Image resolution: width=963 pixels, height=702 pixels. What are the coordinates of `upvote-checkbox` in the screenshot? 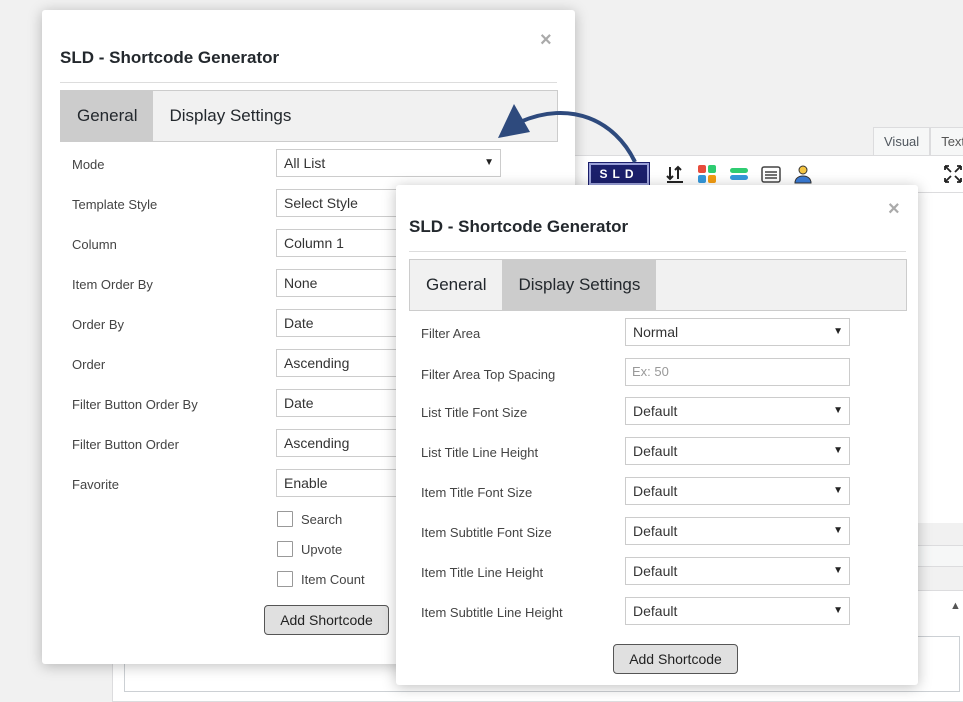 It's located at (285, 549).